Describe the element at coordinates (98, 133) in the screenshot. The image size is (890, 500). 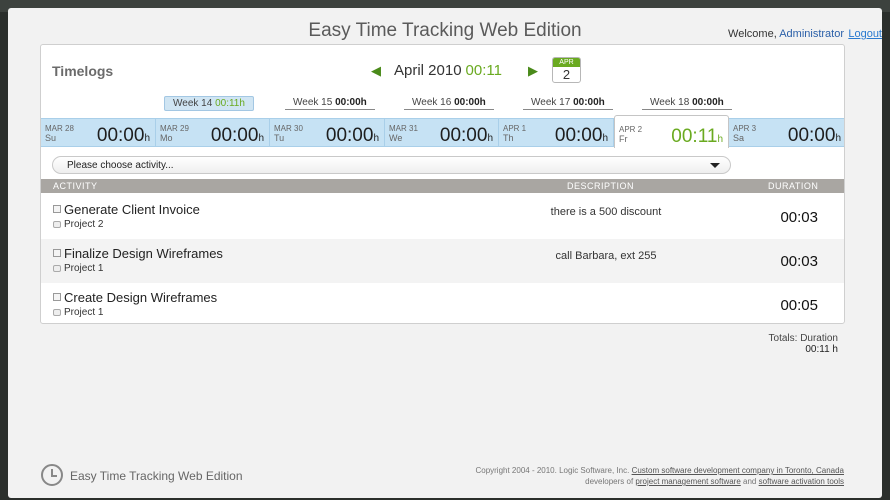
I see `day-tab-mar28: MAR 28 Su 00:00h` at that location.